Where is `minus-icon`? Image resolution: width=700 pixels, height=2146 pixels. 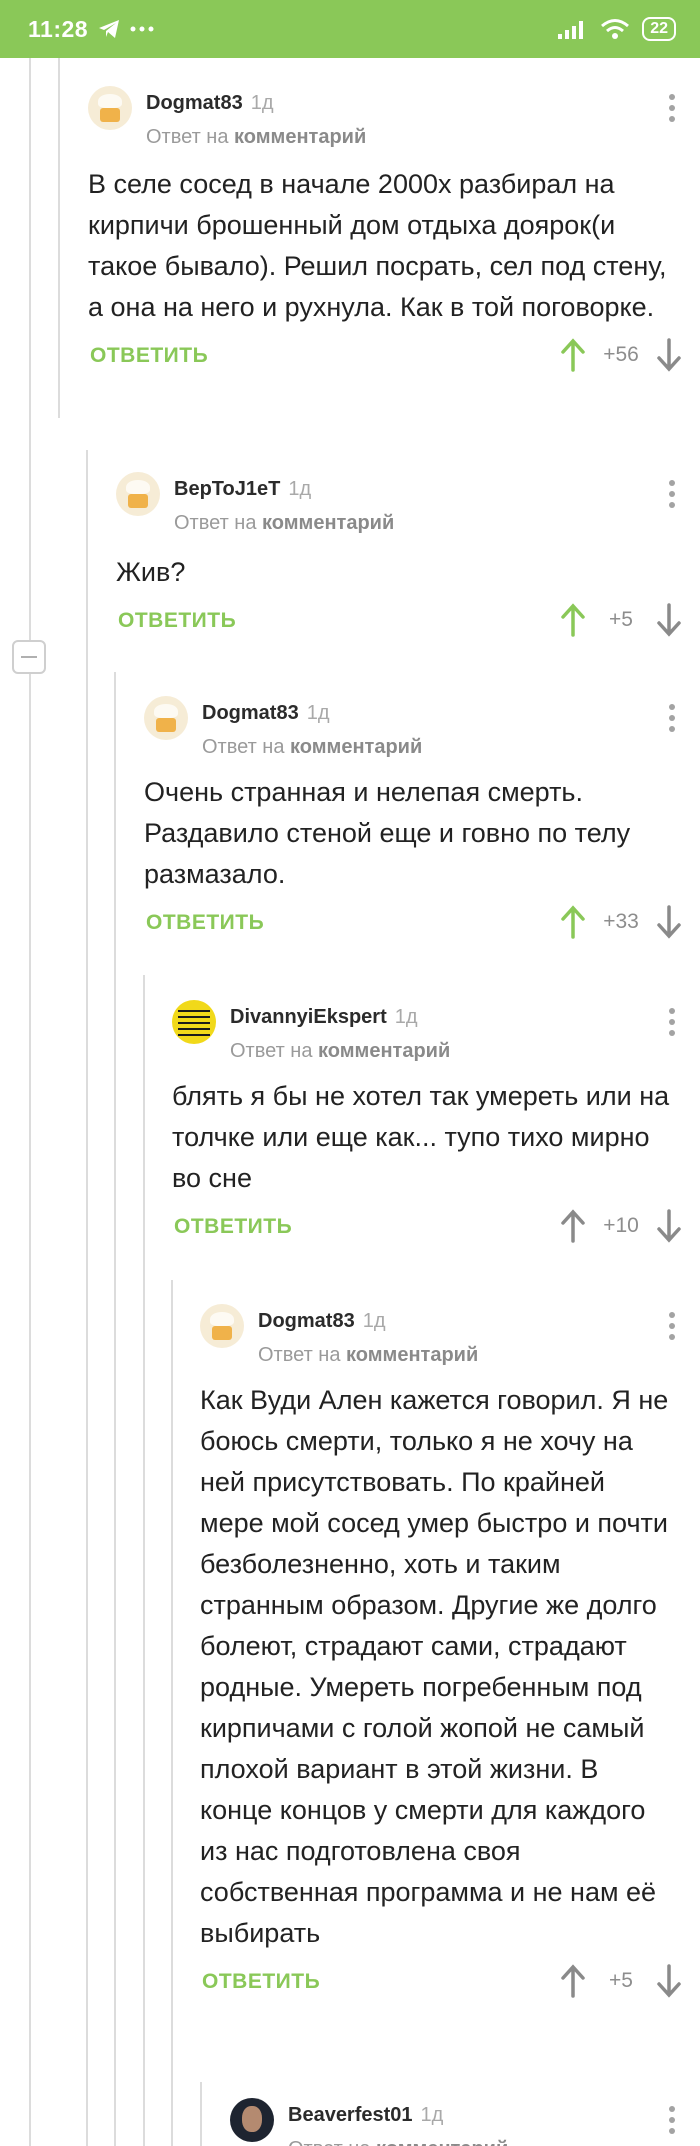 minus-icon is located at coordinates (29, 657).